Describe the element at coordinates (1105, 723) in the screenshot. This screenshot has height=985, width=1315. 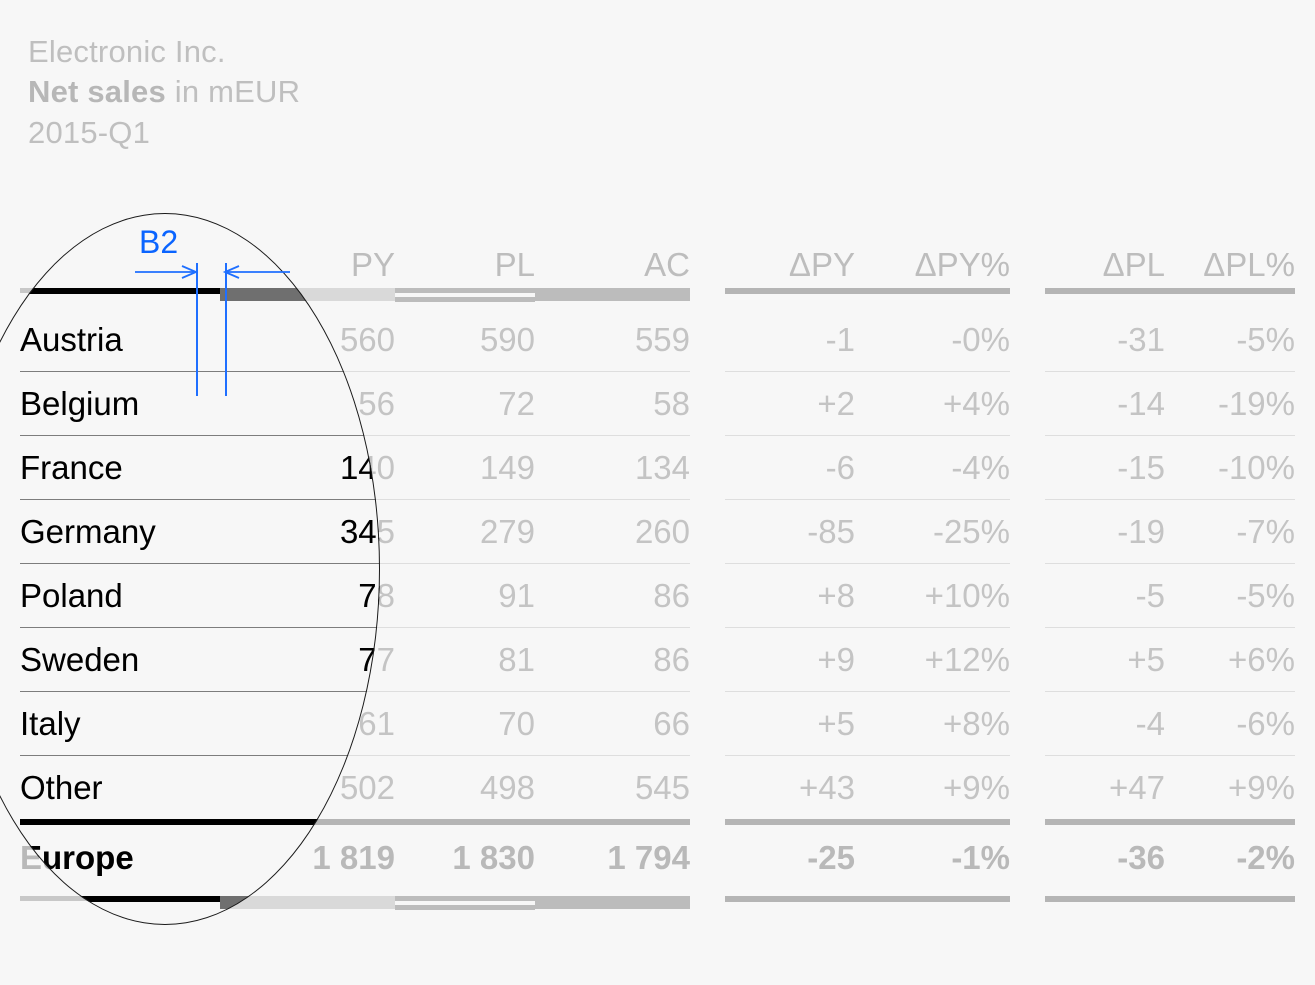
I see `row-delta-pl: -4` at that location.